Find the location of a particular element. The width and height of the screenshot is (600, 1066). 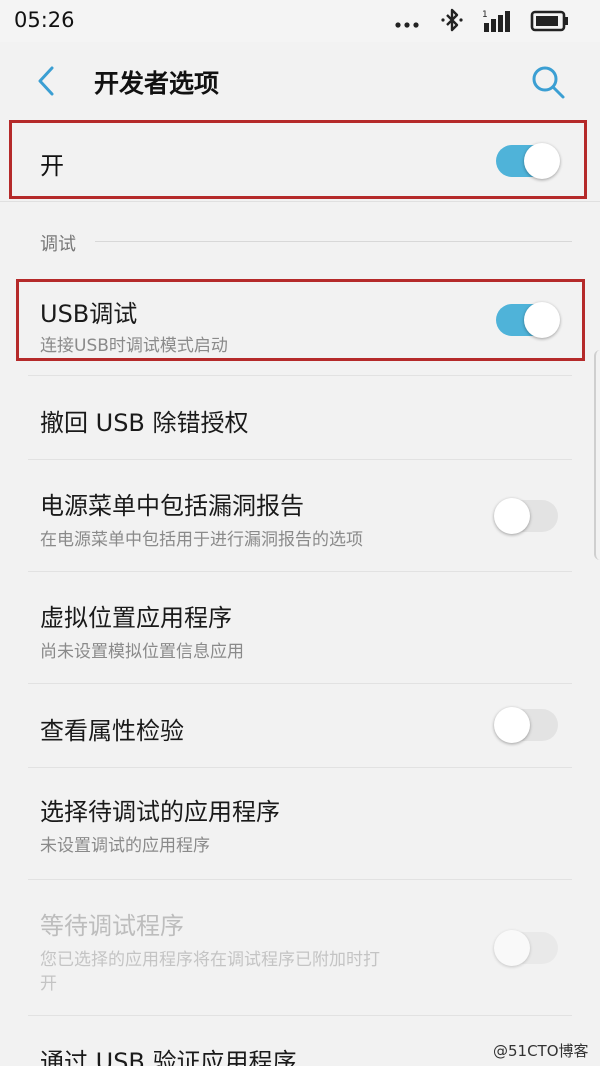

battery-icon is located at coordinates (549, 21).